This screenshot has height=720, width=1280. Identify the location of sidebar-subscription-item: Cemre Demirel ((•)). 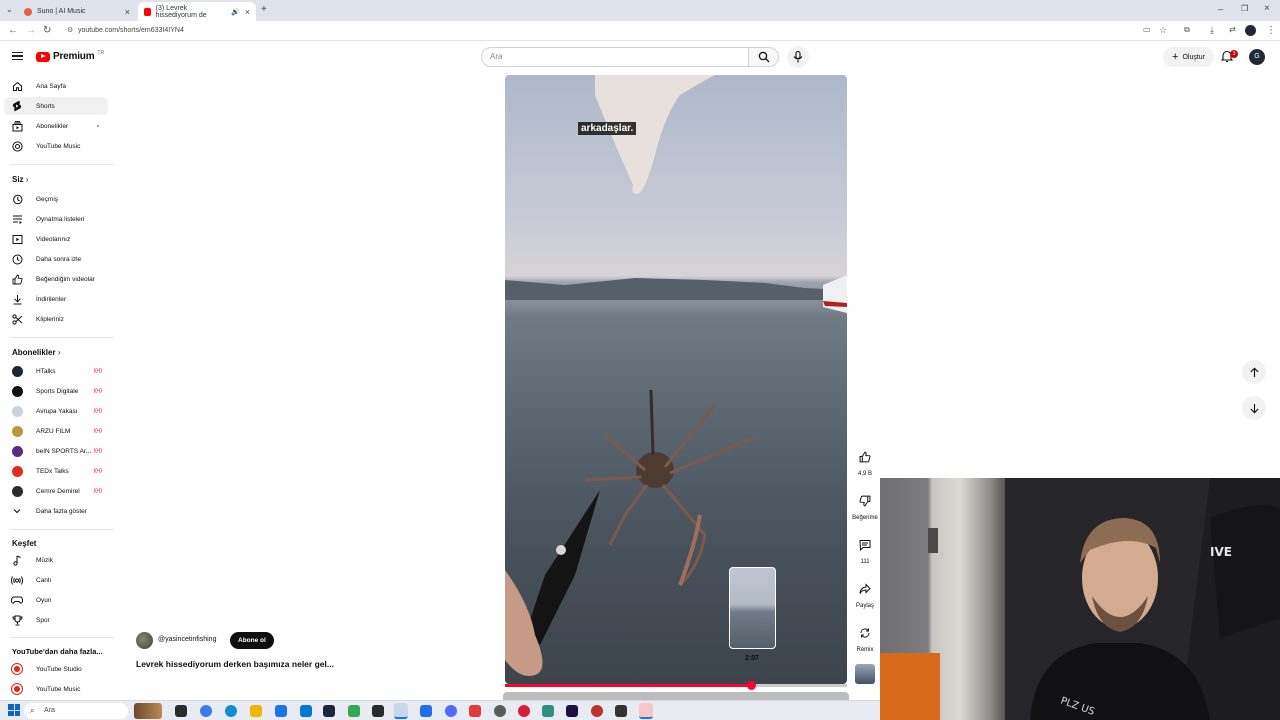
(56, 491).